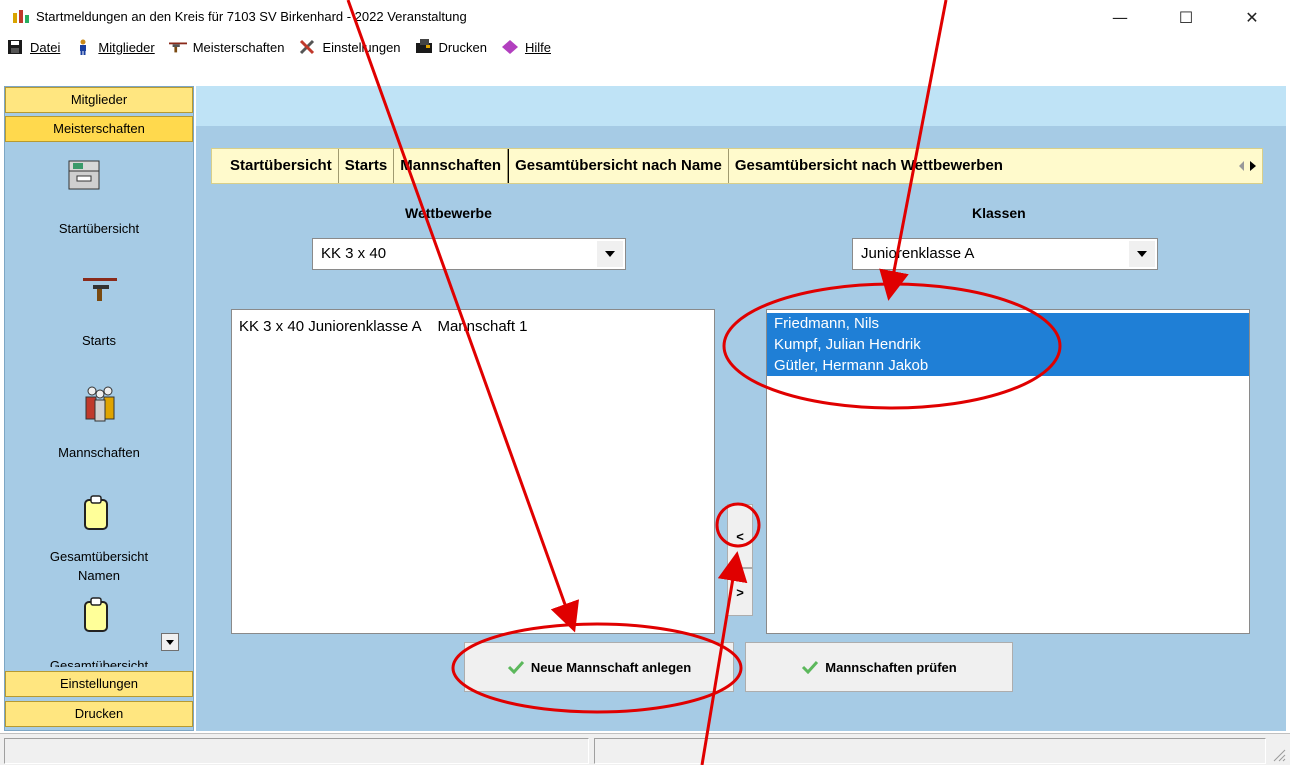 The width and height of the screenshot is (1290, 765). I want to click on top-band, so click(741, 106).